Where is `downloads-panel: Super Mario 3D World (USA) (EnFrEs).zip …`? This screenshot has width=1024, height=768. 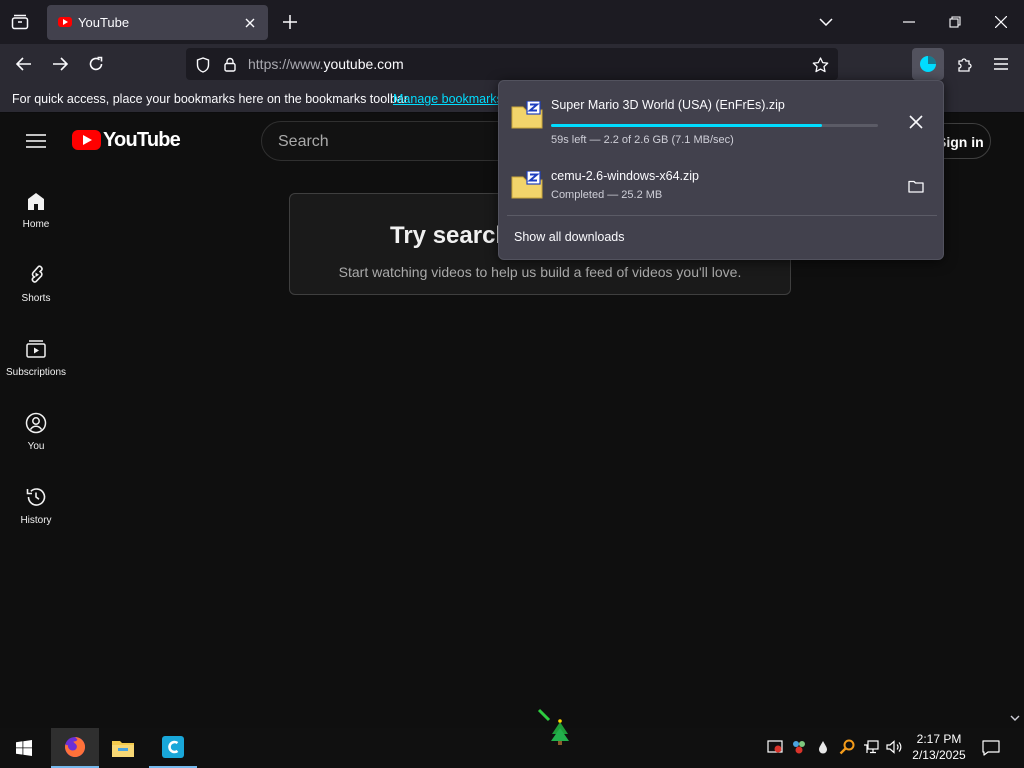
downloads-panel: Super Mario 3D World (USA) (EnFrEs).zip … is located at coordinates (721, 170).